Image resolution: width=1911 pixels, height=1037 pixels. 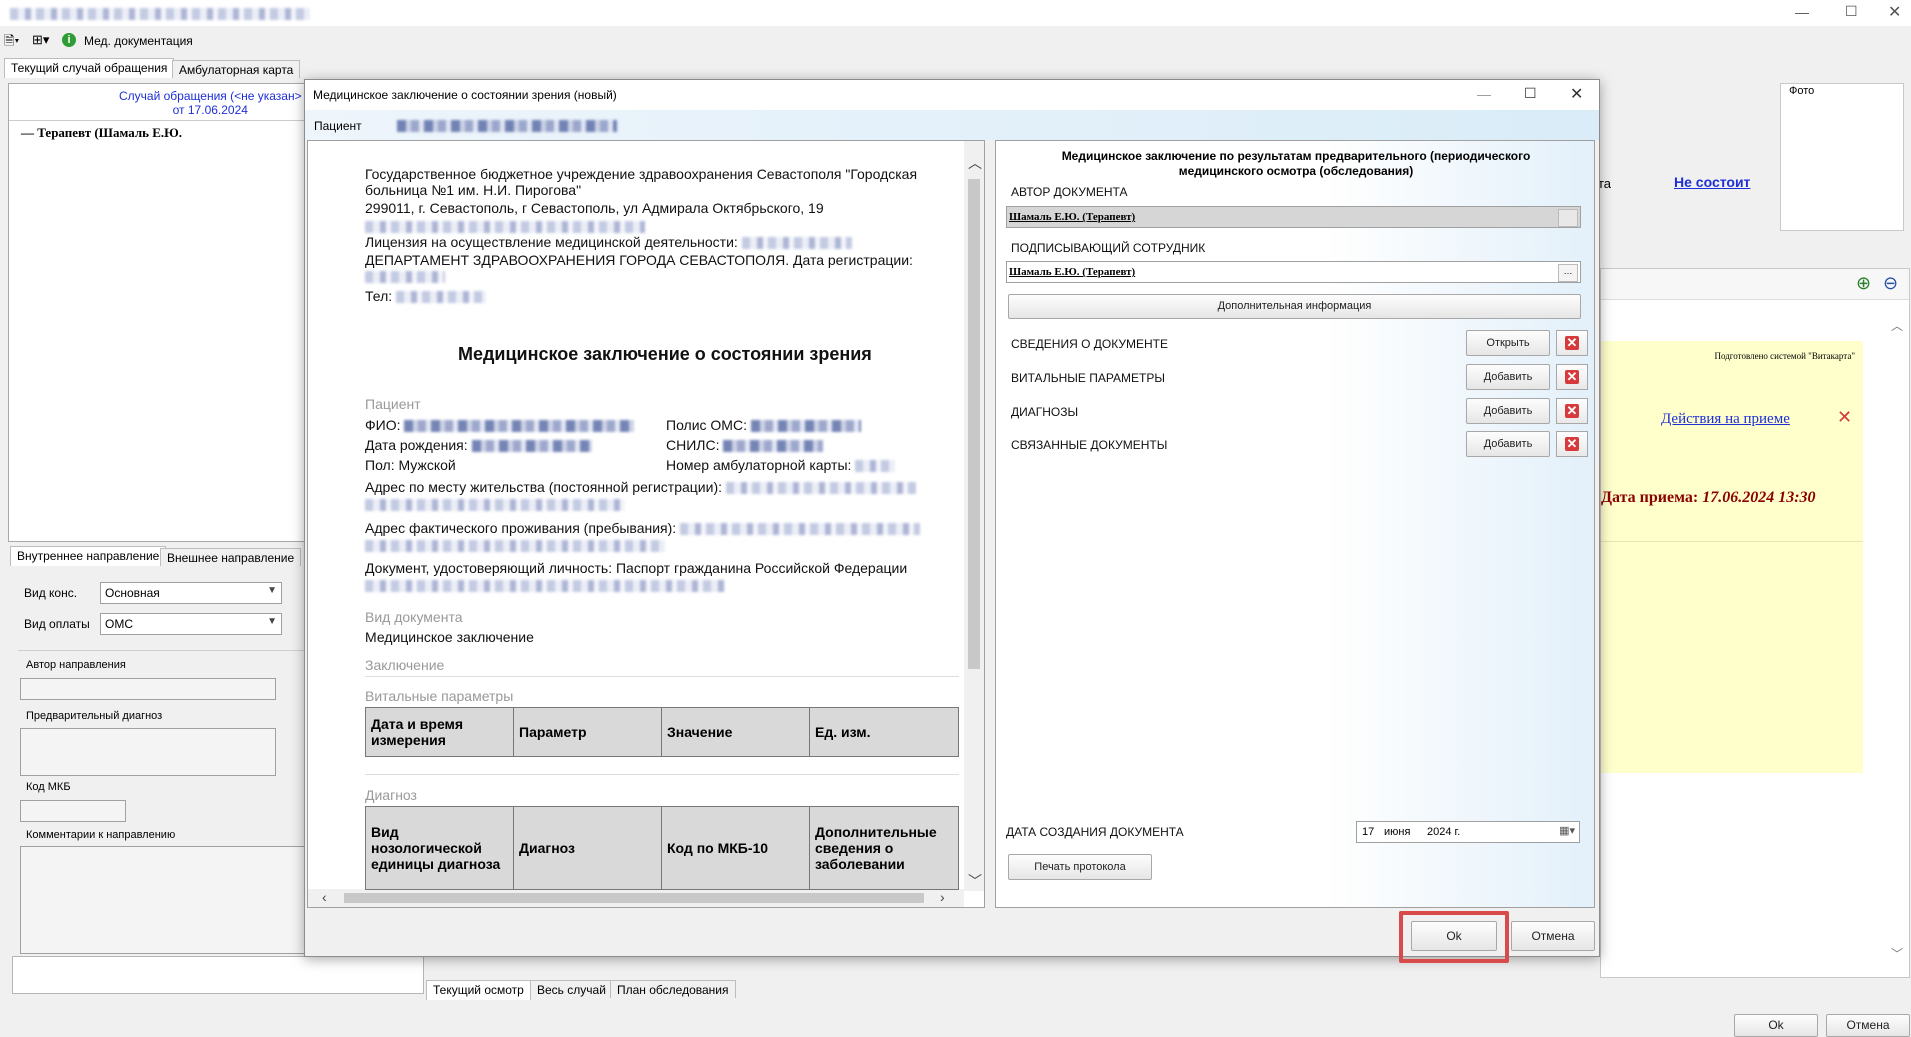 I want to click on tab-exam-plan: План обследования, so click(x=673, y=989).